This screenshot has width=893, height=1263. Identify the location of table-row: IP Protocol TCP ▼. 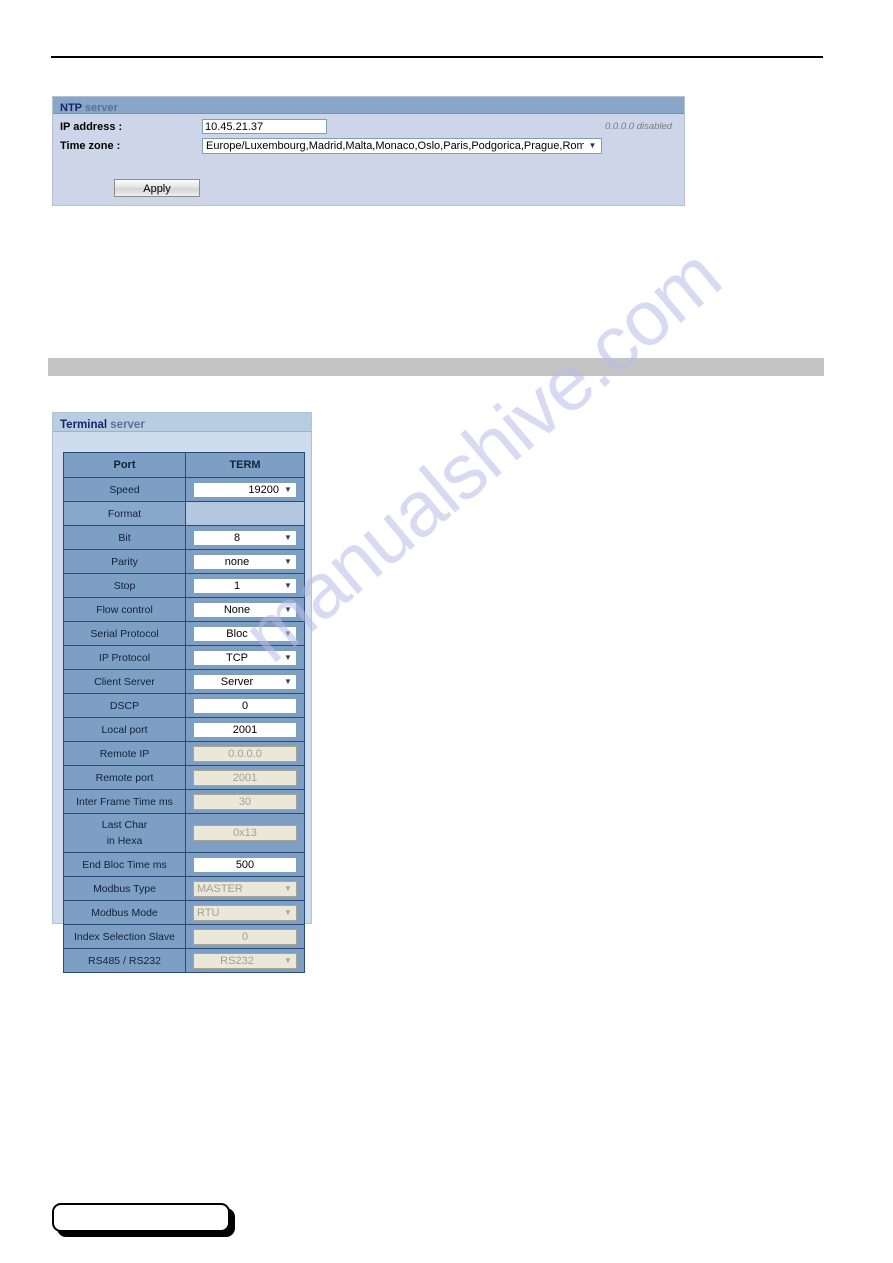
(184, 657).